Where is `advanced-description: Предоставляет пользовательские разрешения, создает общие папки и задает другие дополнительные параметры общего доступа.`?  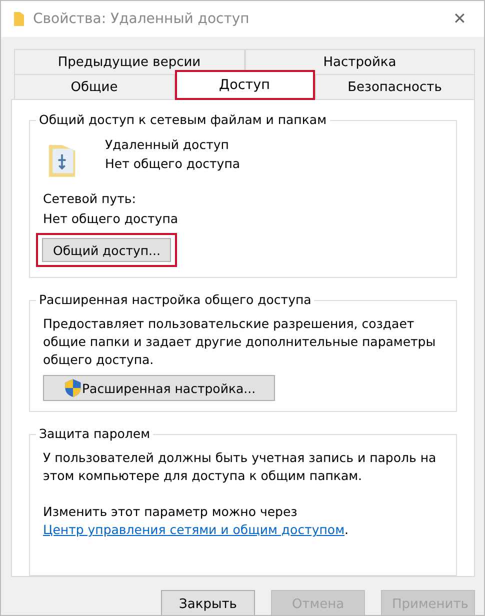
advanced-description: Предоставляет пользовательские разрешения, создает общие папки и задает другие дополнительные параметры общего доступа. is located at coordinates (240, 342).